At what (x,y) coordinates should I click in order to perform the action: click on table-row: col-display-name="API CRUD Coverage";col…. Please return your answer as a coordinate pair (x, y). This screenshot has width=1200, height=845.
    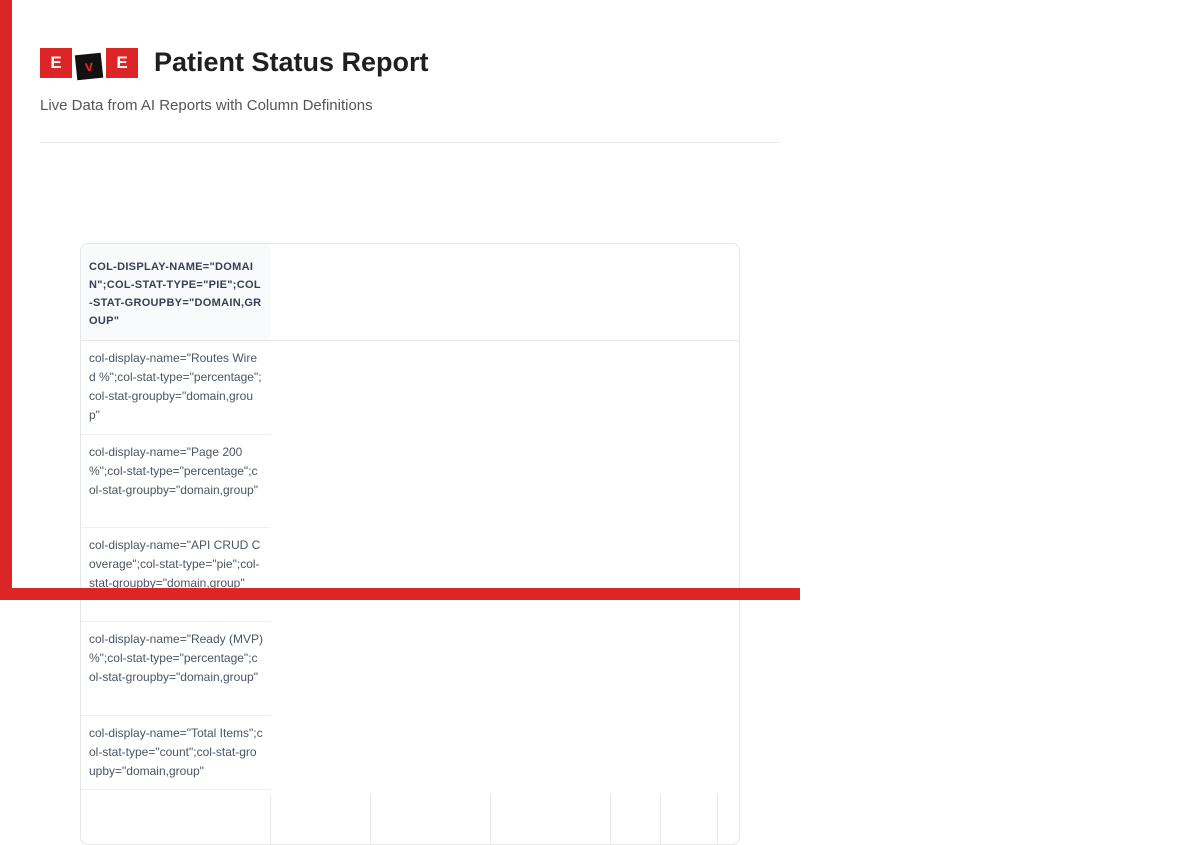
    Looking at the image, I should click on (176, 575).